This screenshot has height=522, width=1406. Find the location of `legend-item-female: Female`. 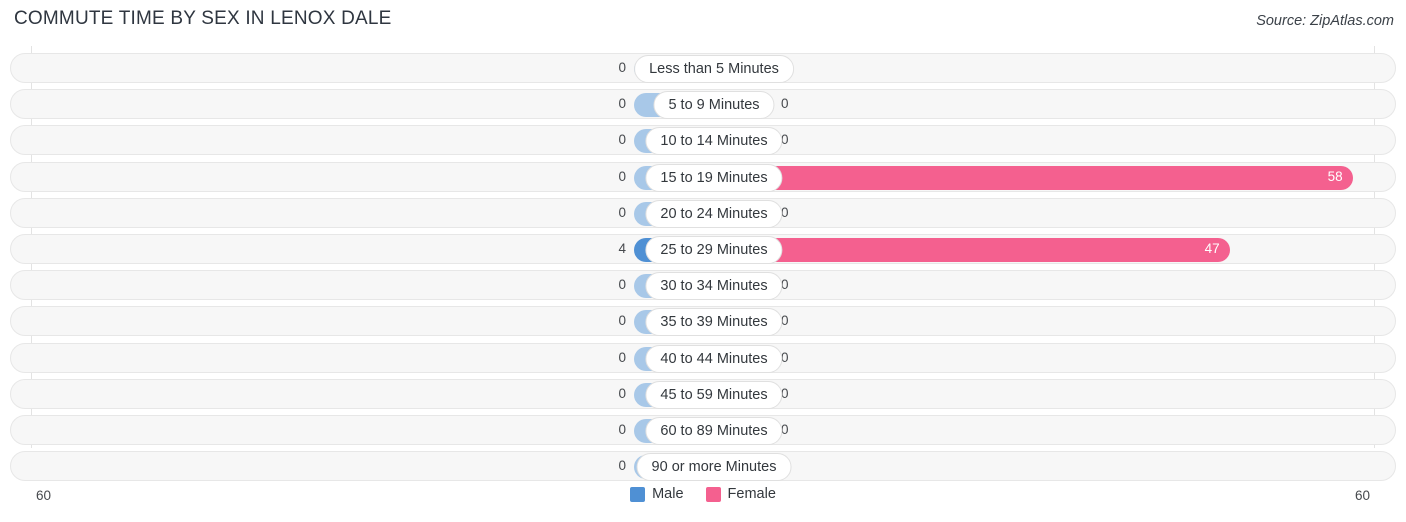

legend-item-female: Female is located at coordinates (740, 494).